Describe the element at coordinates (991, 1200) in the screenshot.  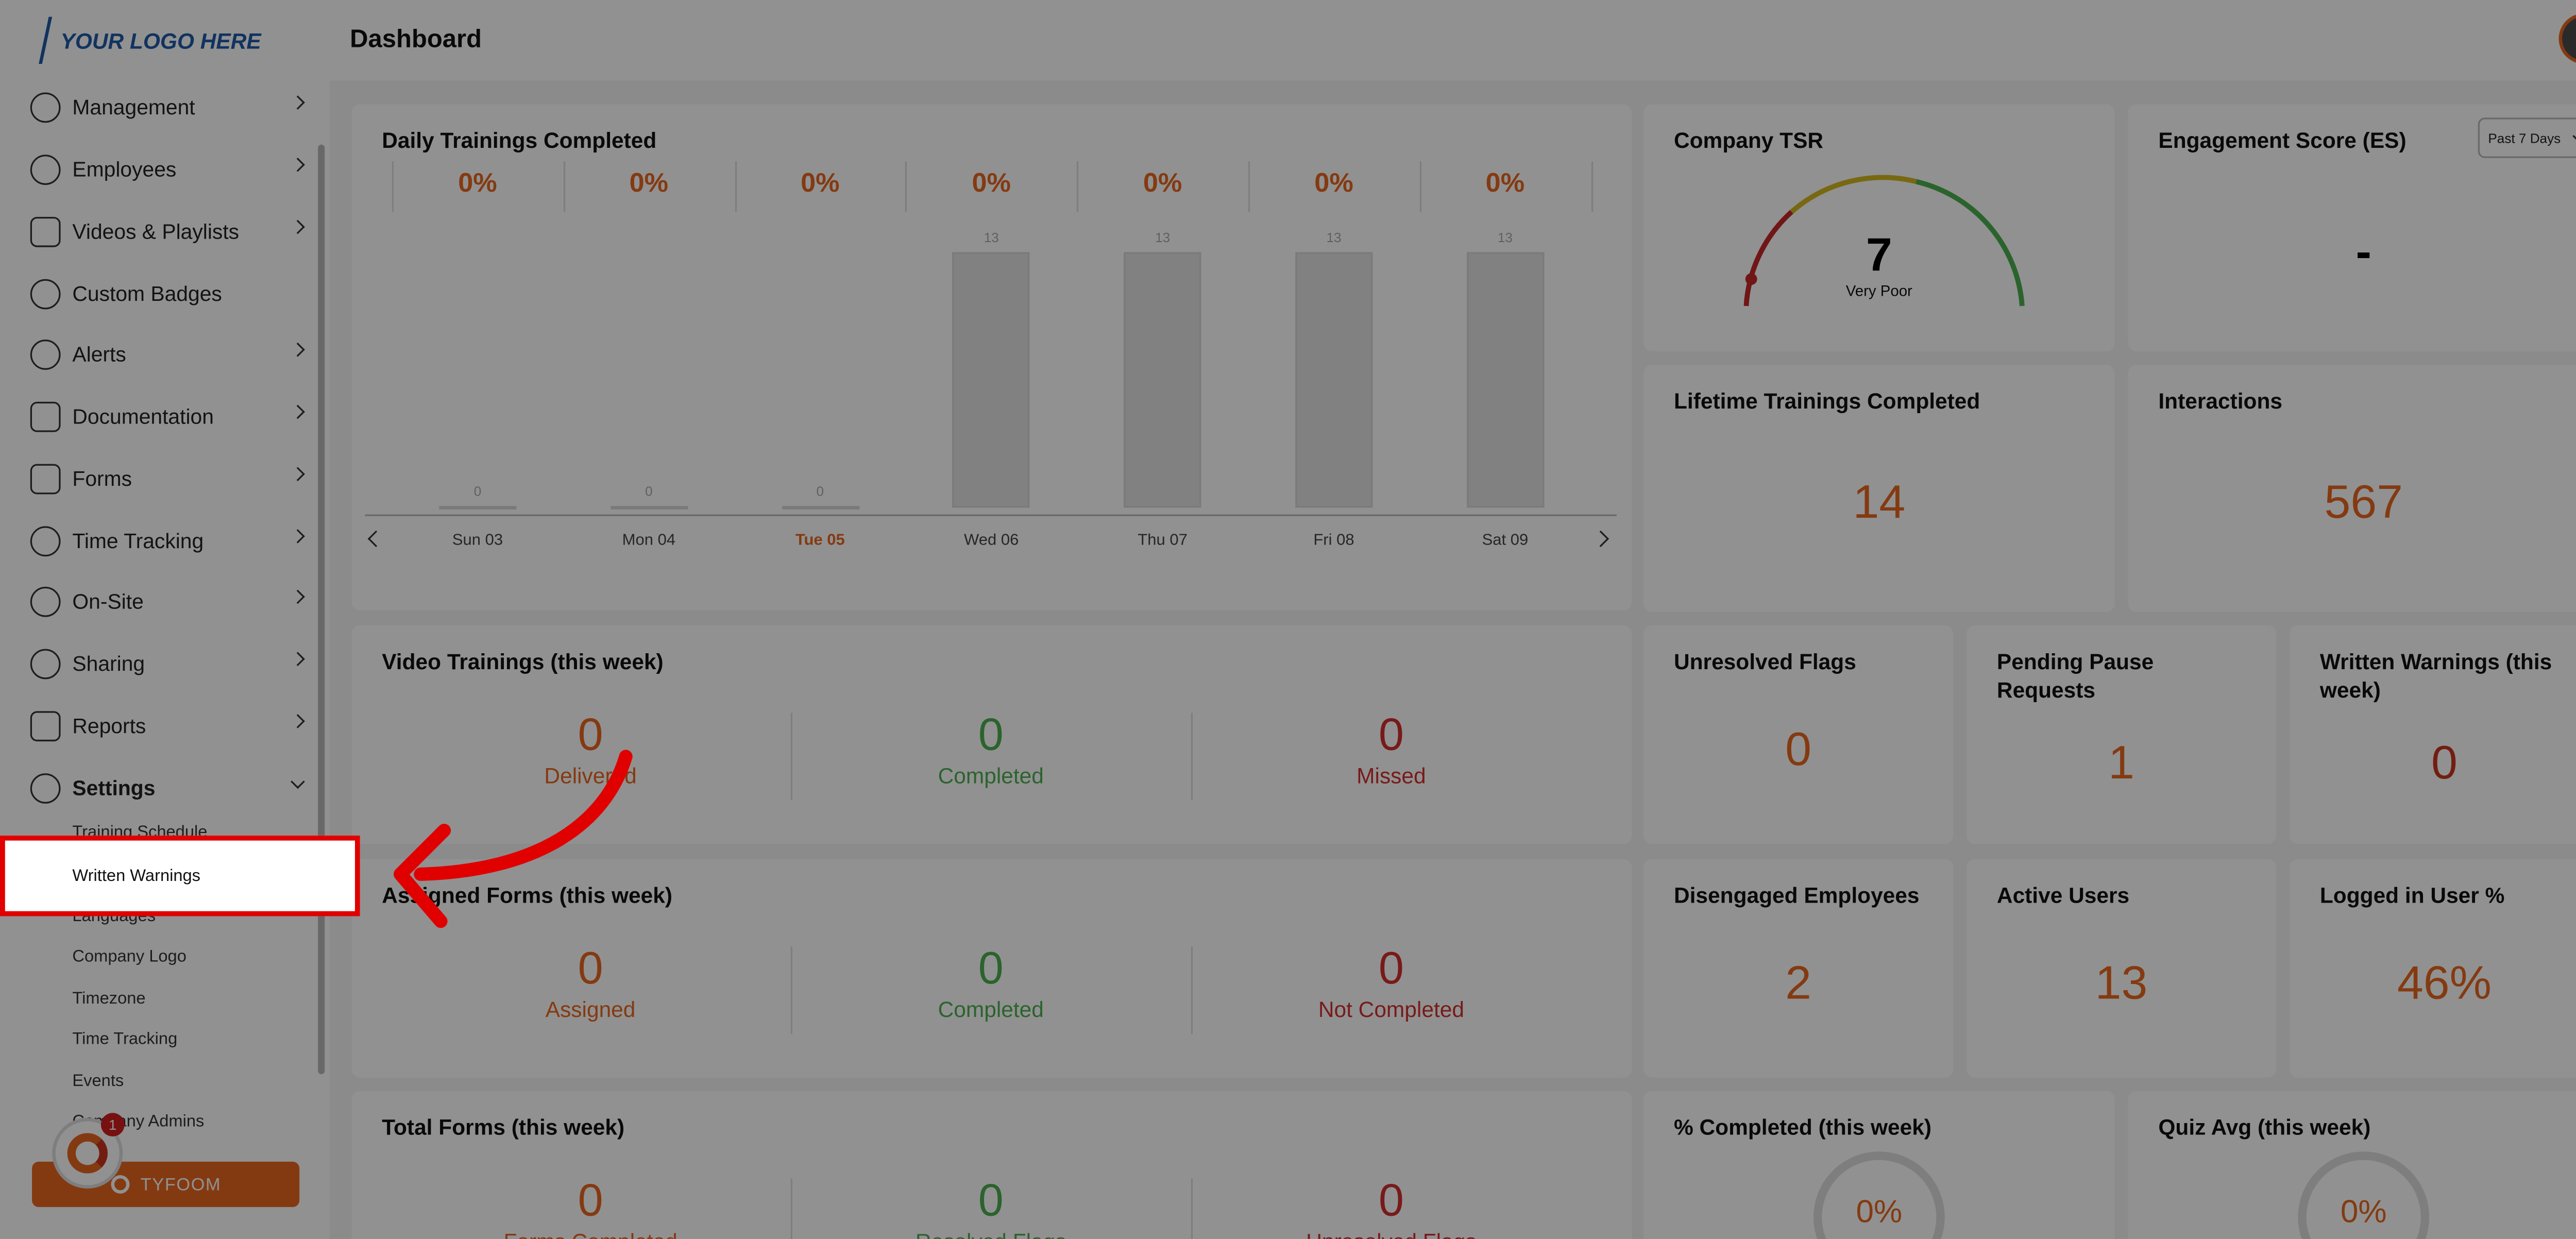
I see `resolved-flags-count: 0` at that location.